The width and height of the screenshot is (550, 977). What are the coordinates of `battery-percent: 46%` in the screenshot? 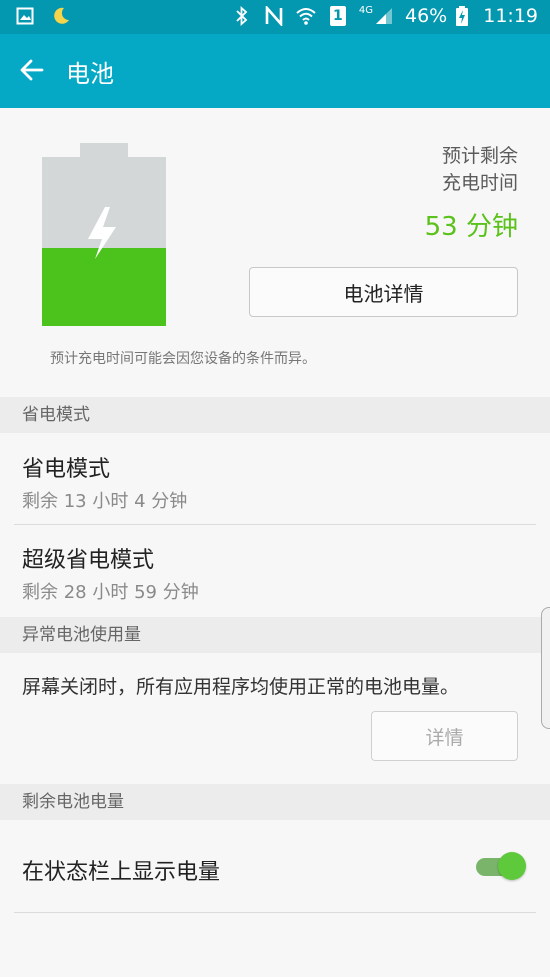 It's located at (426, 16).